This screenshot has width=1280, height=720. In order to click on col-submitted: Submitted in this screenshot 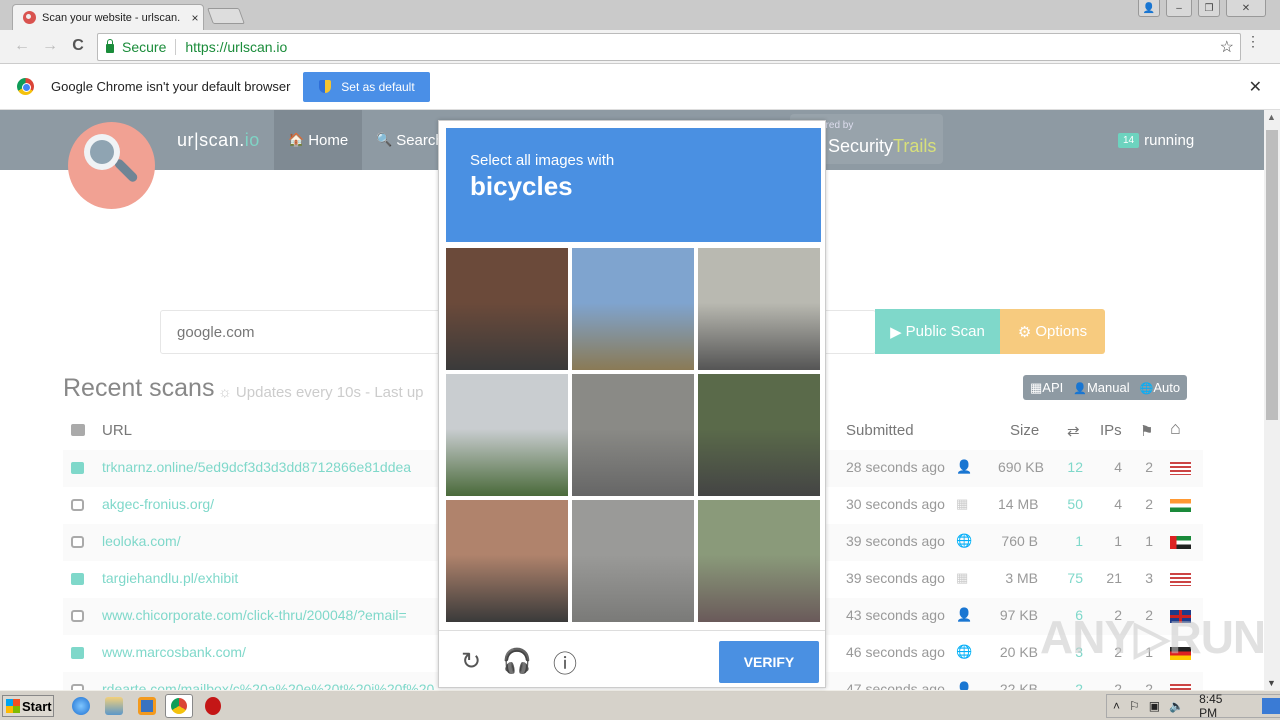, I will do `click(880, 430)`.